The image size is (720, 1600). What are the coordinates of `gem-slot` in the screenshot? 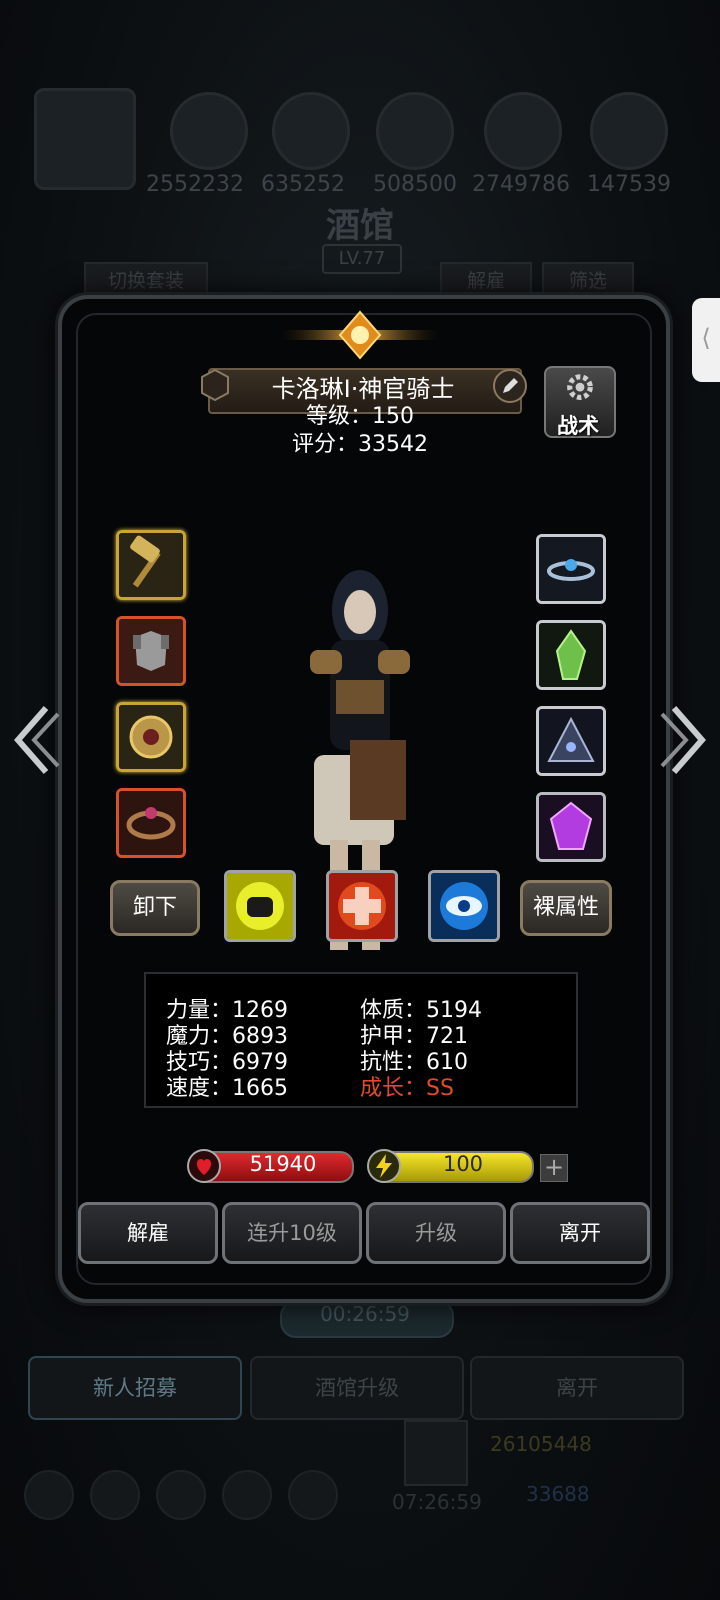 It's located at (571, 655).